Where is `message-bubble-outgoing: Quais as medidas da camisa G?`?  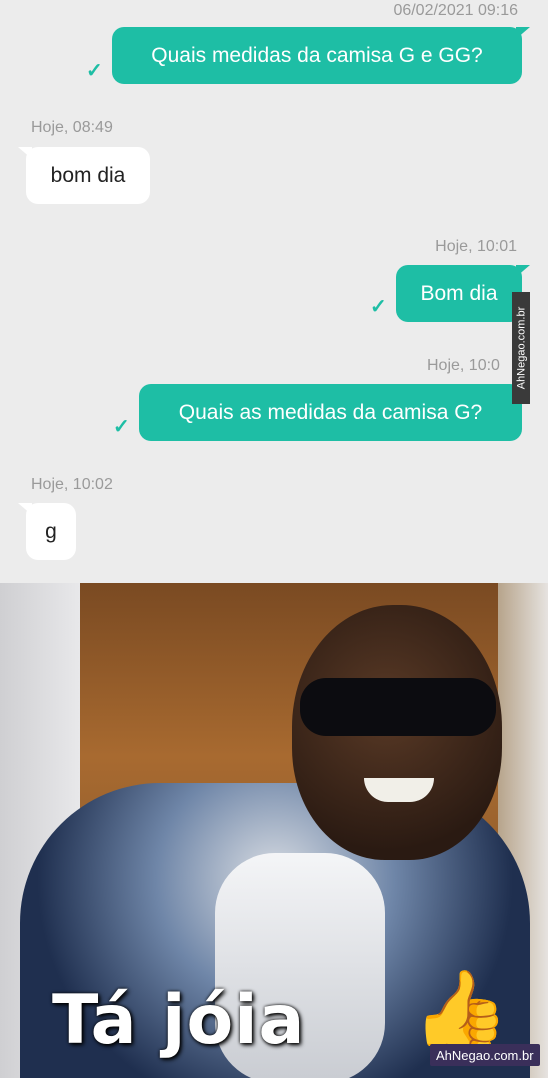 message-bubble-outgoing: Quais as medidas da camisa G? is located at coordinates (334, 412).